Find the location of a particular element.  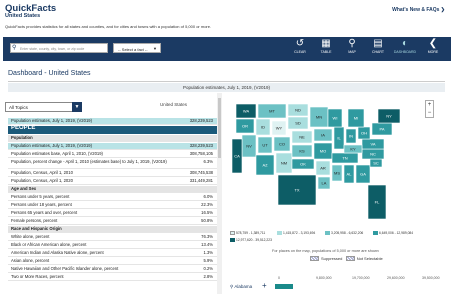

row-label: Persons under 5 years, percent is located at coordinates (40, 196).